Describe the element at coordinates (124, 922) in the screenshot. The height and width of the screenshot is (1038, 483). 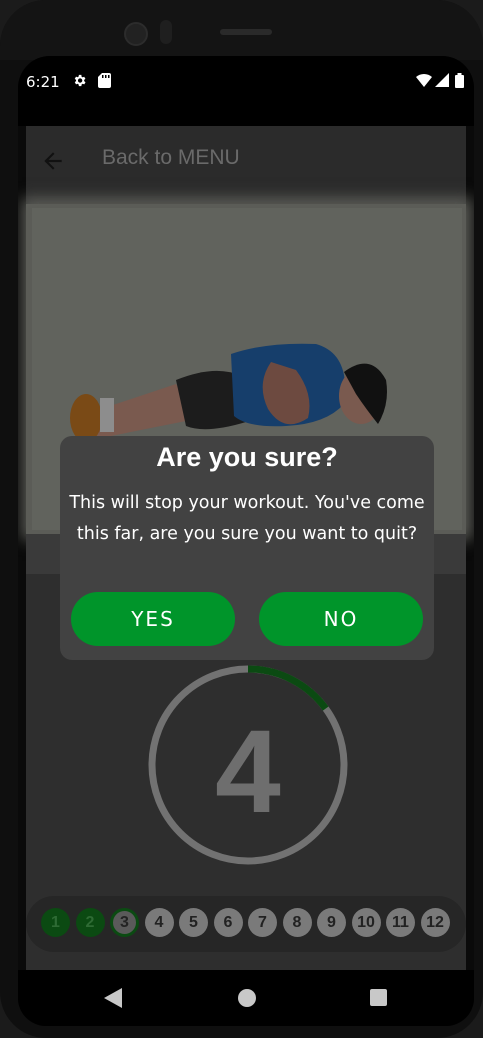
I see `exercise-step-3: 3` at that location.